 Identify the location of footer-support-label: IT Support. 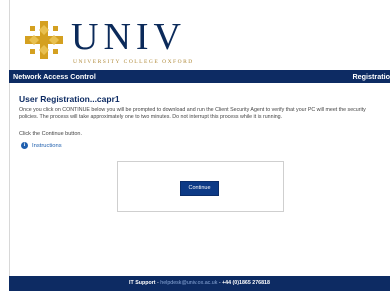
(142, 283).